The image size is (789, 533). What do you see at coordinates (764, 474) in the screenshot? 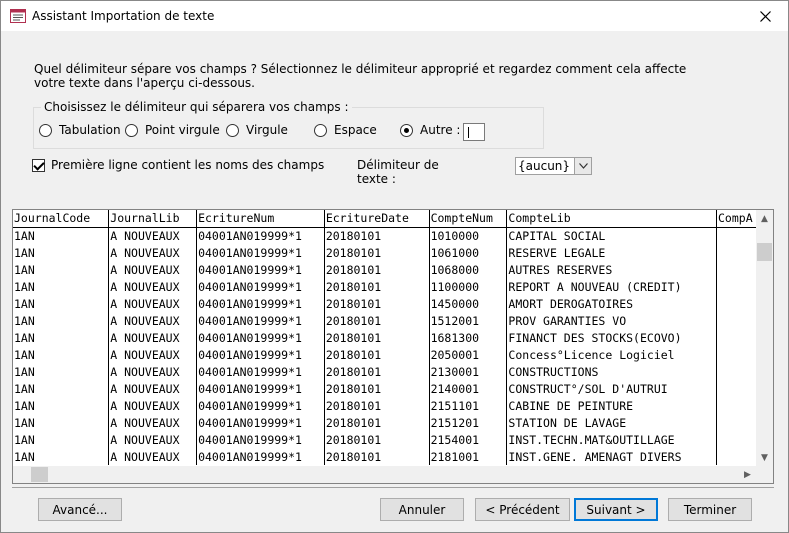
I see `scrollbar-corner` at bounding box center [764, 474].